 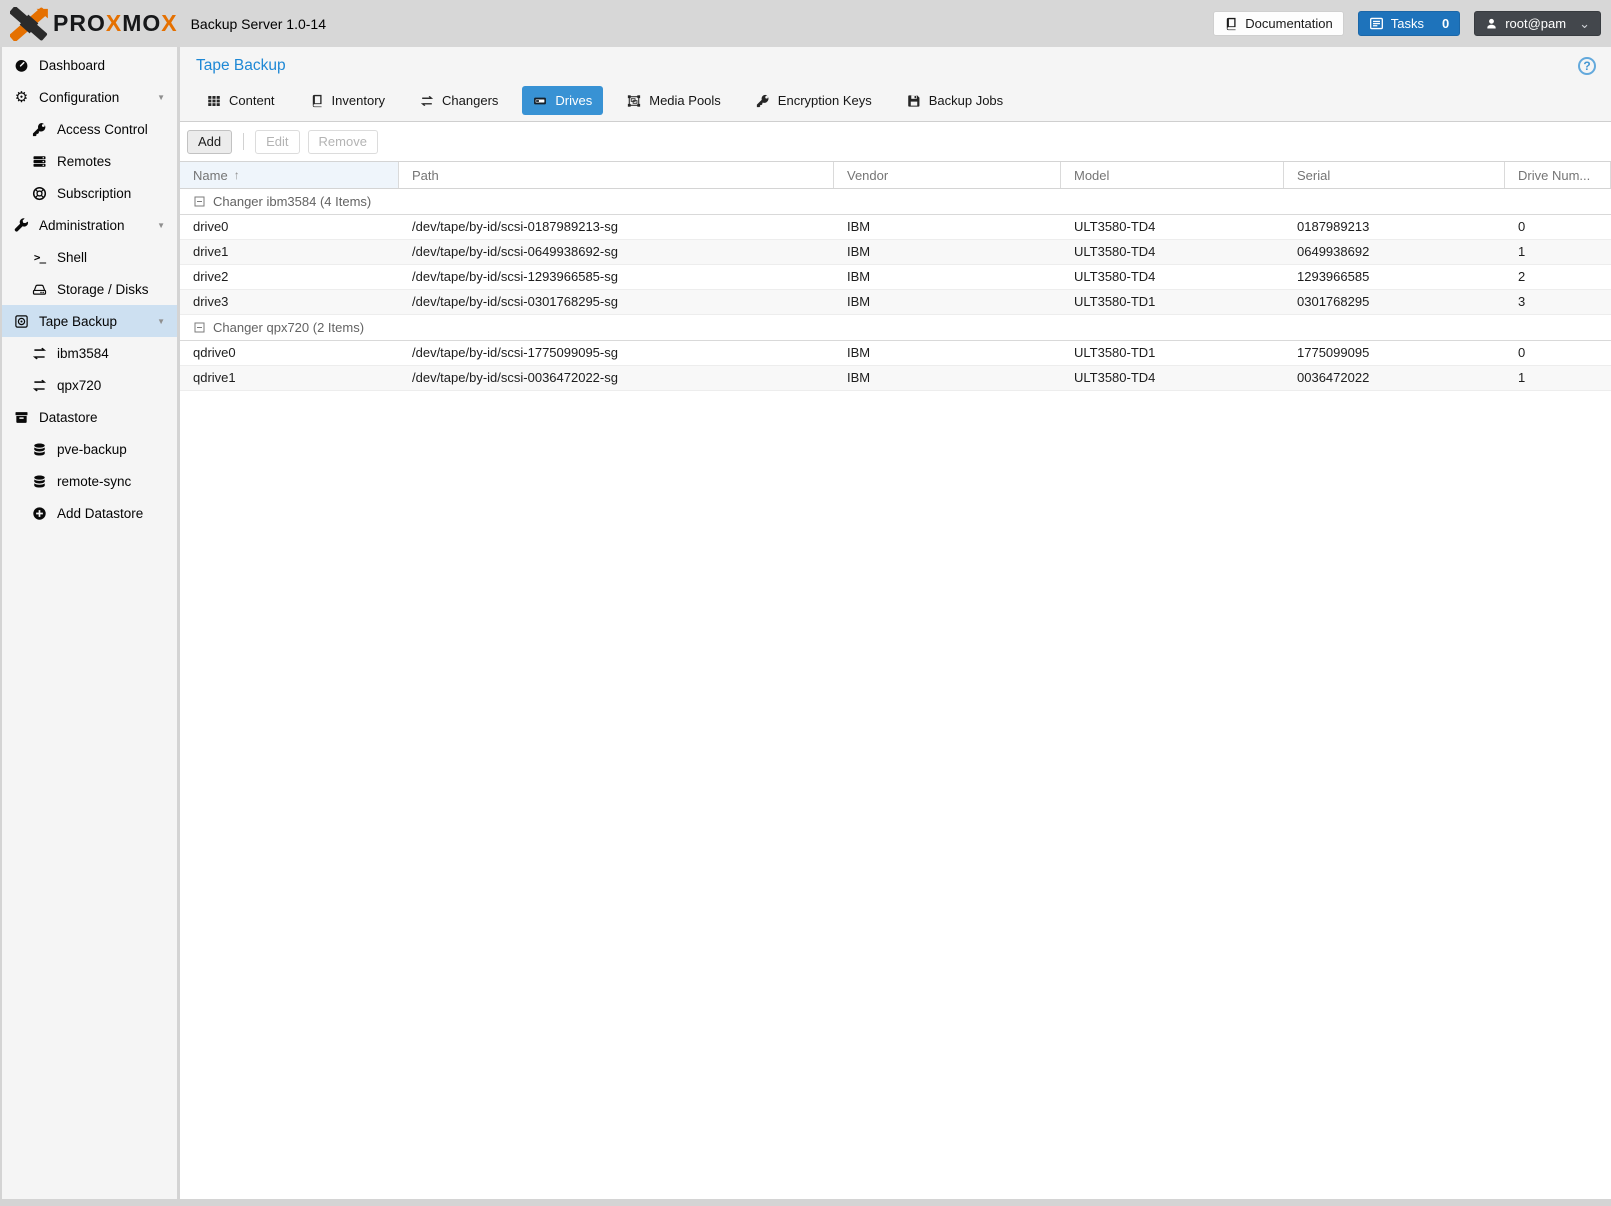 I want to click on wrench-icon, so click(x=21, y=225).